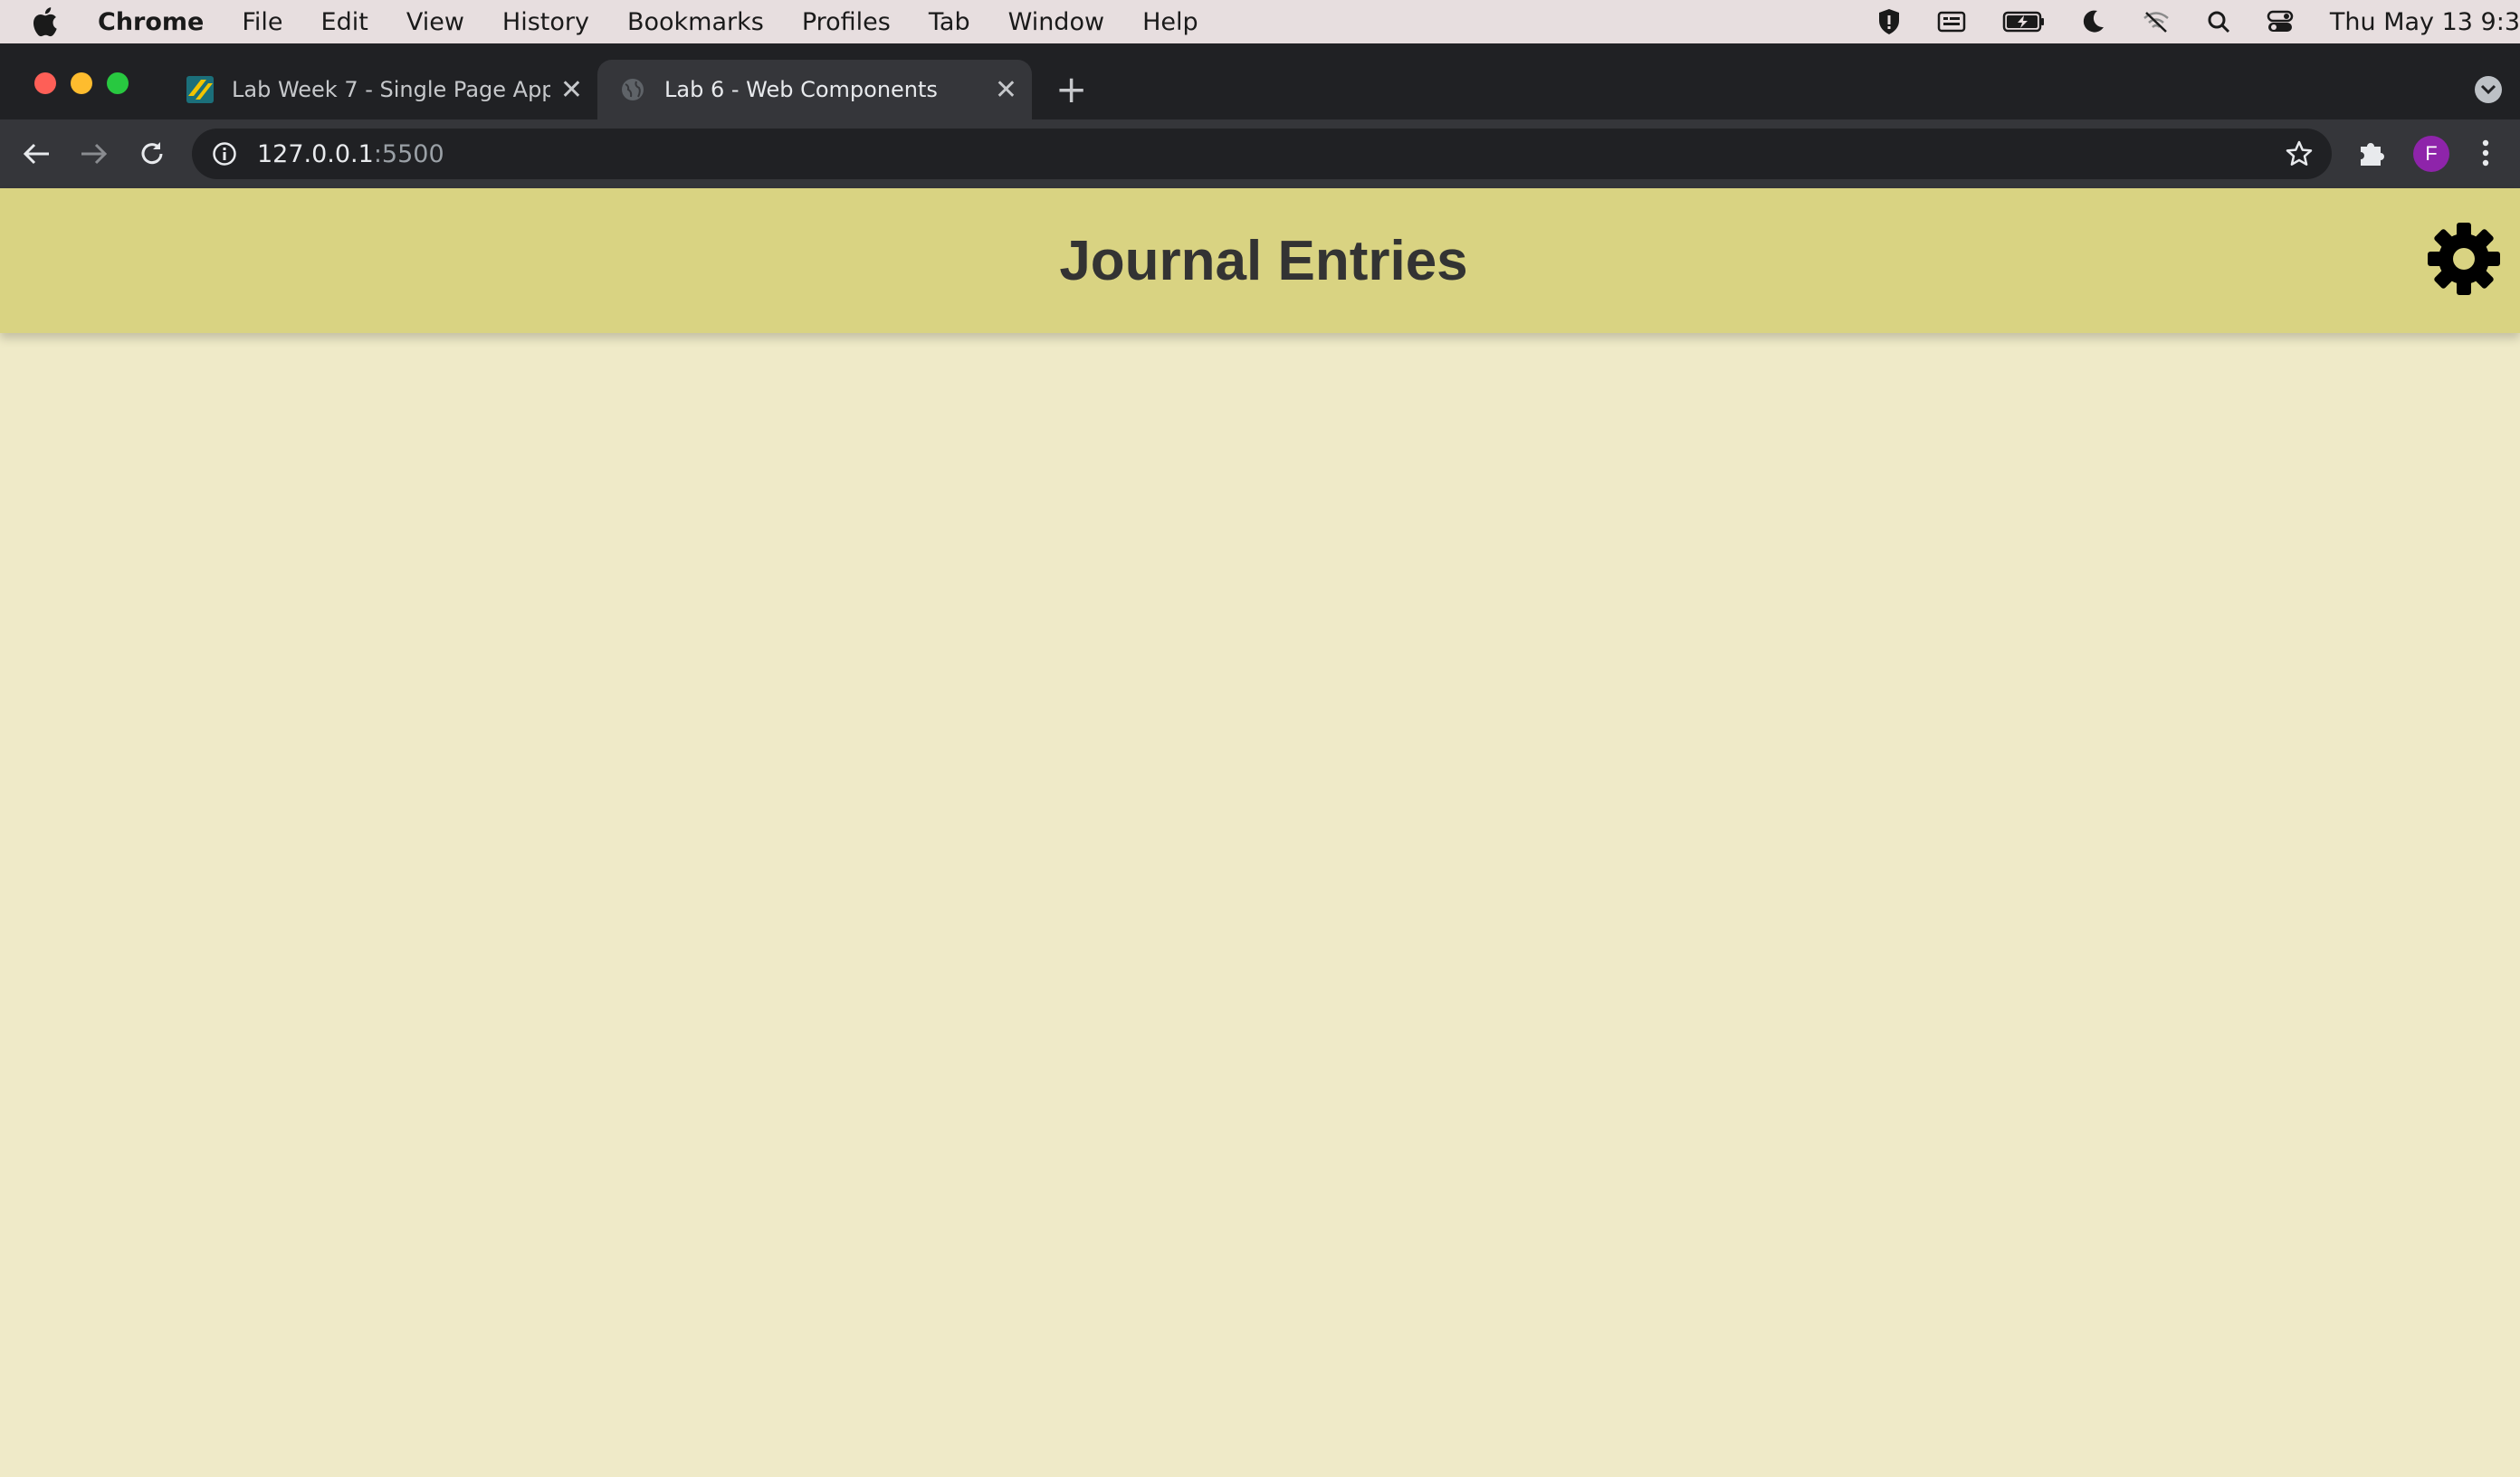  Describe the element at coordinates (94, 154) in the screenshot. I see `forward-arrow-icon` at that location.